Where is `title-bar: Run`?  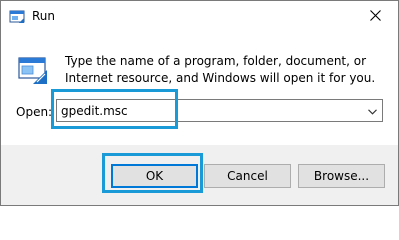
title-bar: Run is located at coordinates (199, 16).